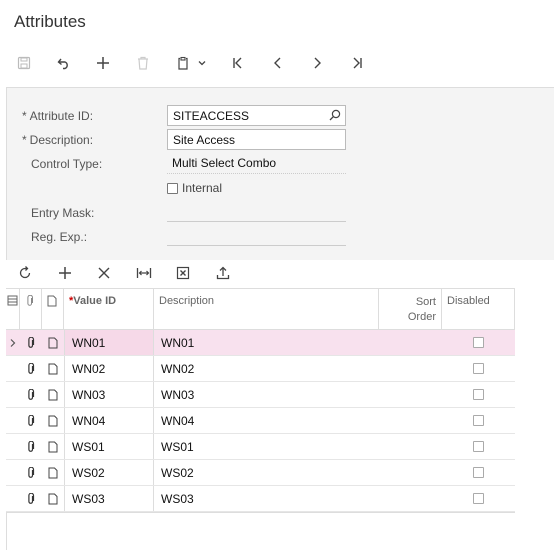 The image size is (554, 550). What do you see at coordinates (64, 63) in the screenshot?
I see `undo-button` at bounding box center [64, 63].